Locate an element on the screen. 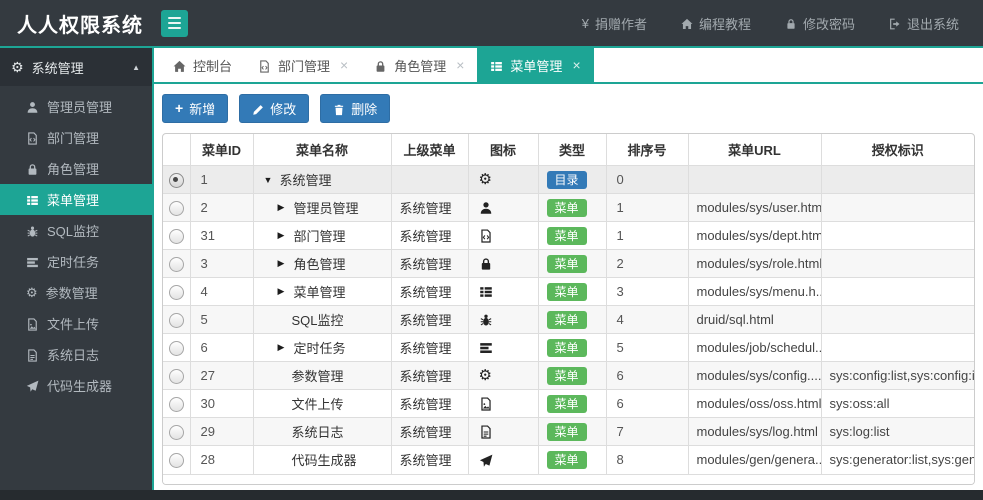  cell-parent-menu is located at coordinates (429, 179).